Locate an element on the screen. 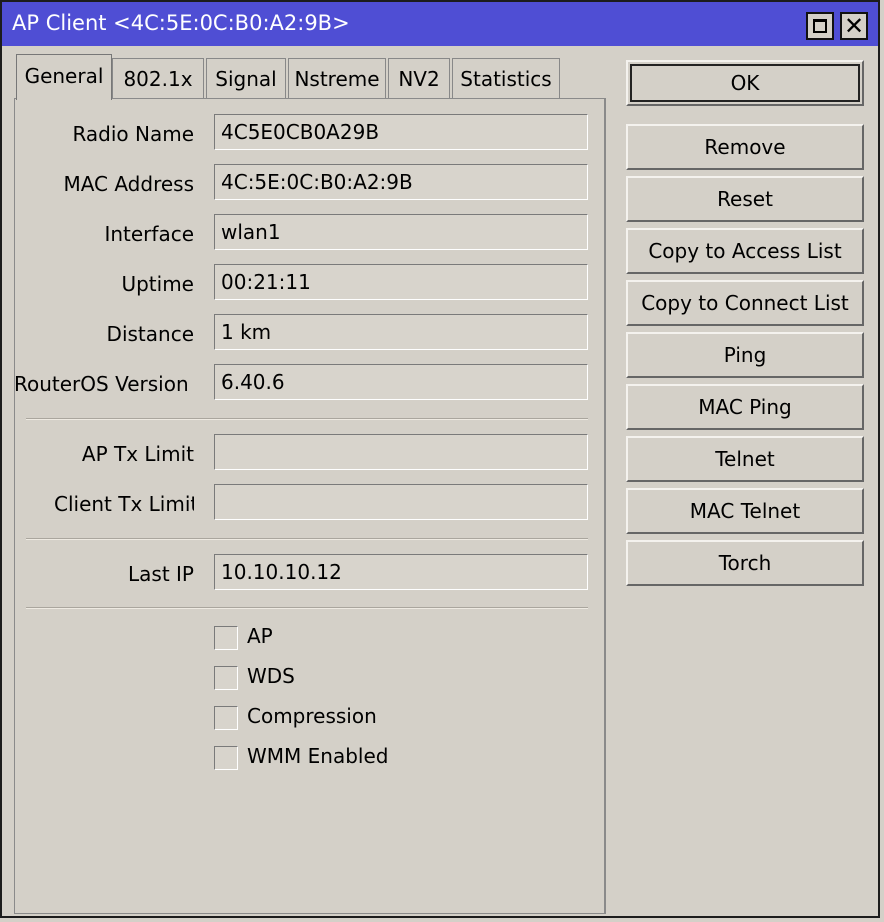 This screenshot has height=922, width=884. mac-telnet-button: MAC Telnet is located at coordinates (745, 511).